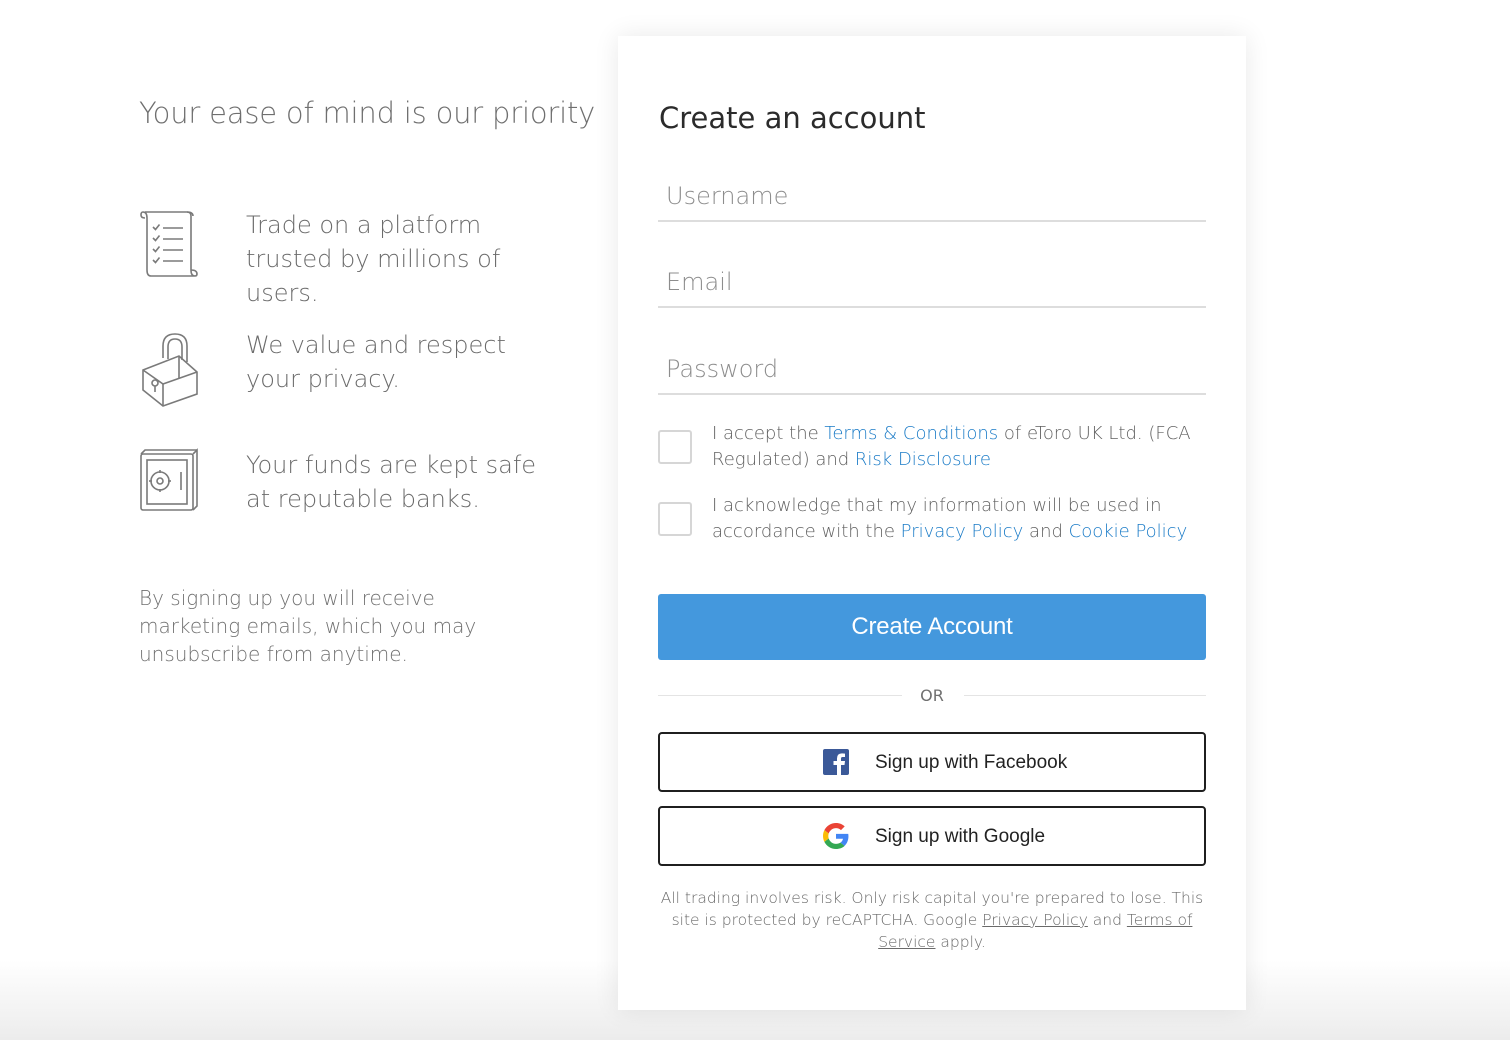 Image resolution: width=1510 pixels, height=1040 pixels. Describe the element at coordinates (962, 531) in the screenshot. I see `privacy-policy-link: Privacy Policy` at that location.